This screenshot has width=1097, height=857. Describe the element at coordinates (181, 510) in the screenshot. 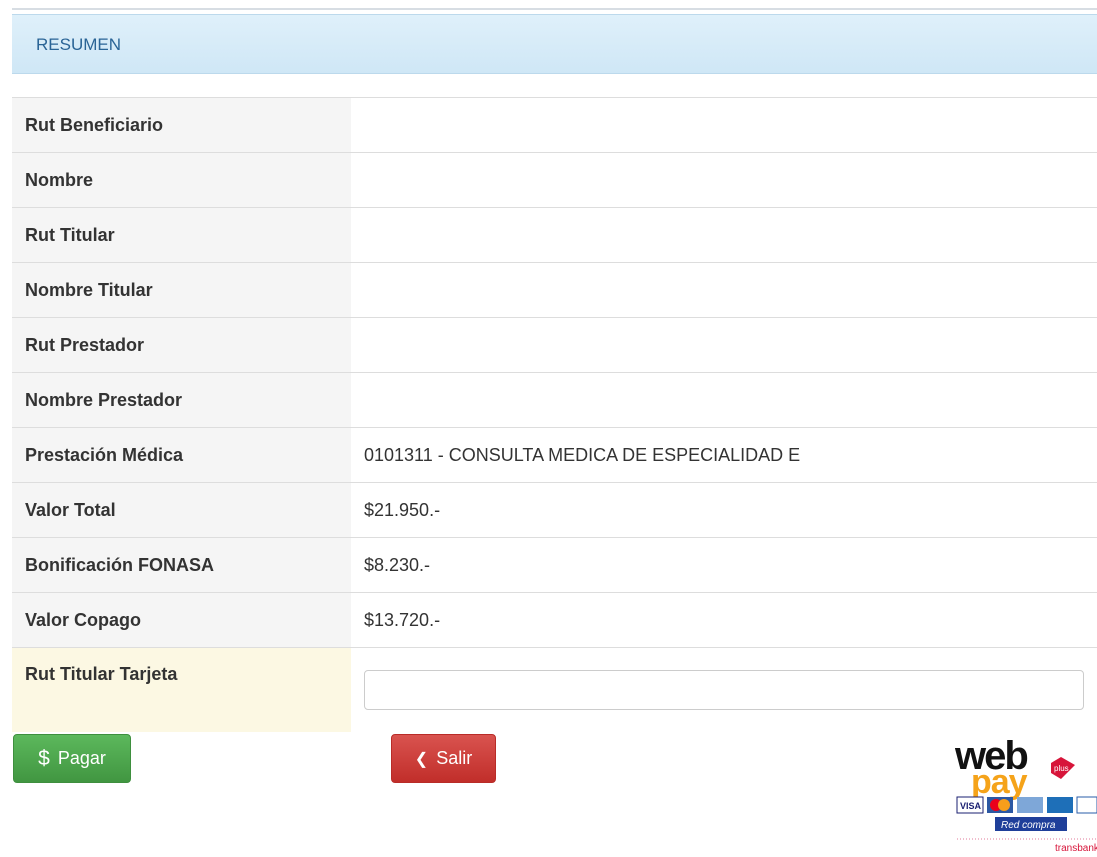

I see `row-label: Valor Total` at that location.